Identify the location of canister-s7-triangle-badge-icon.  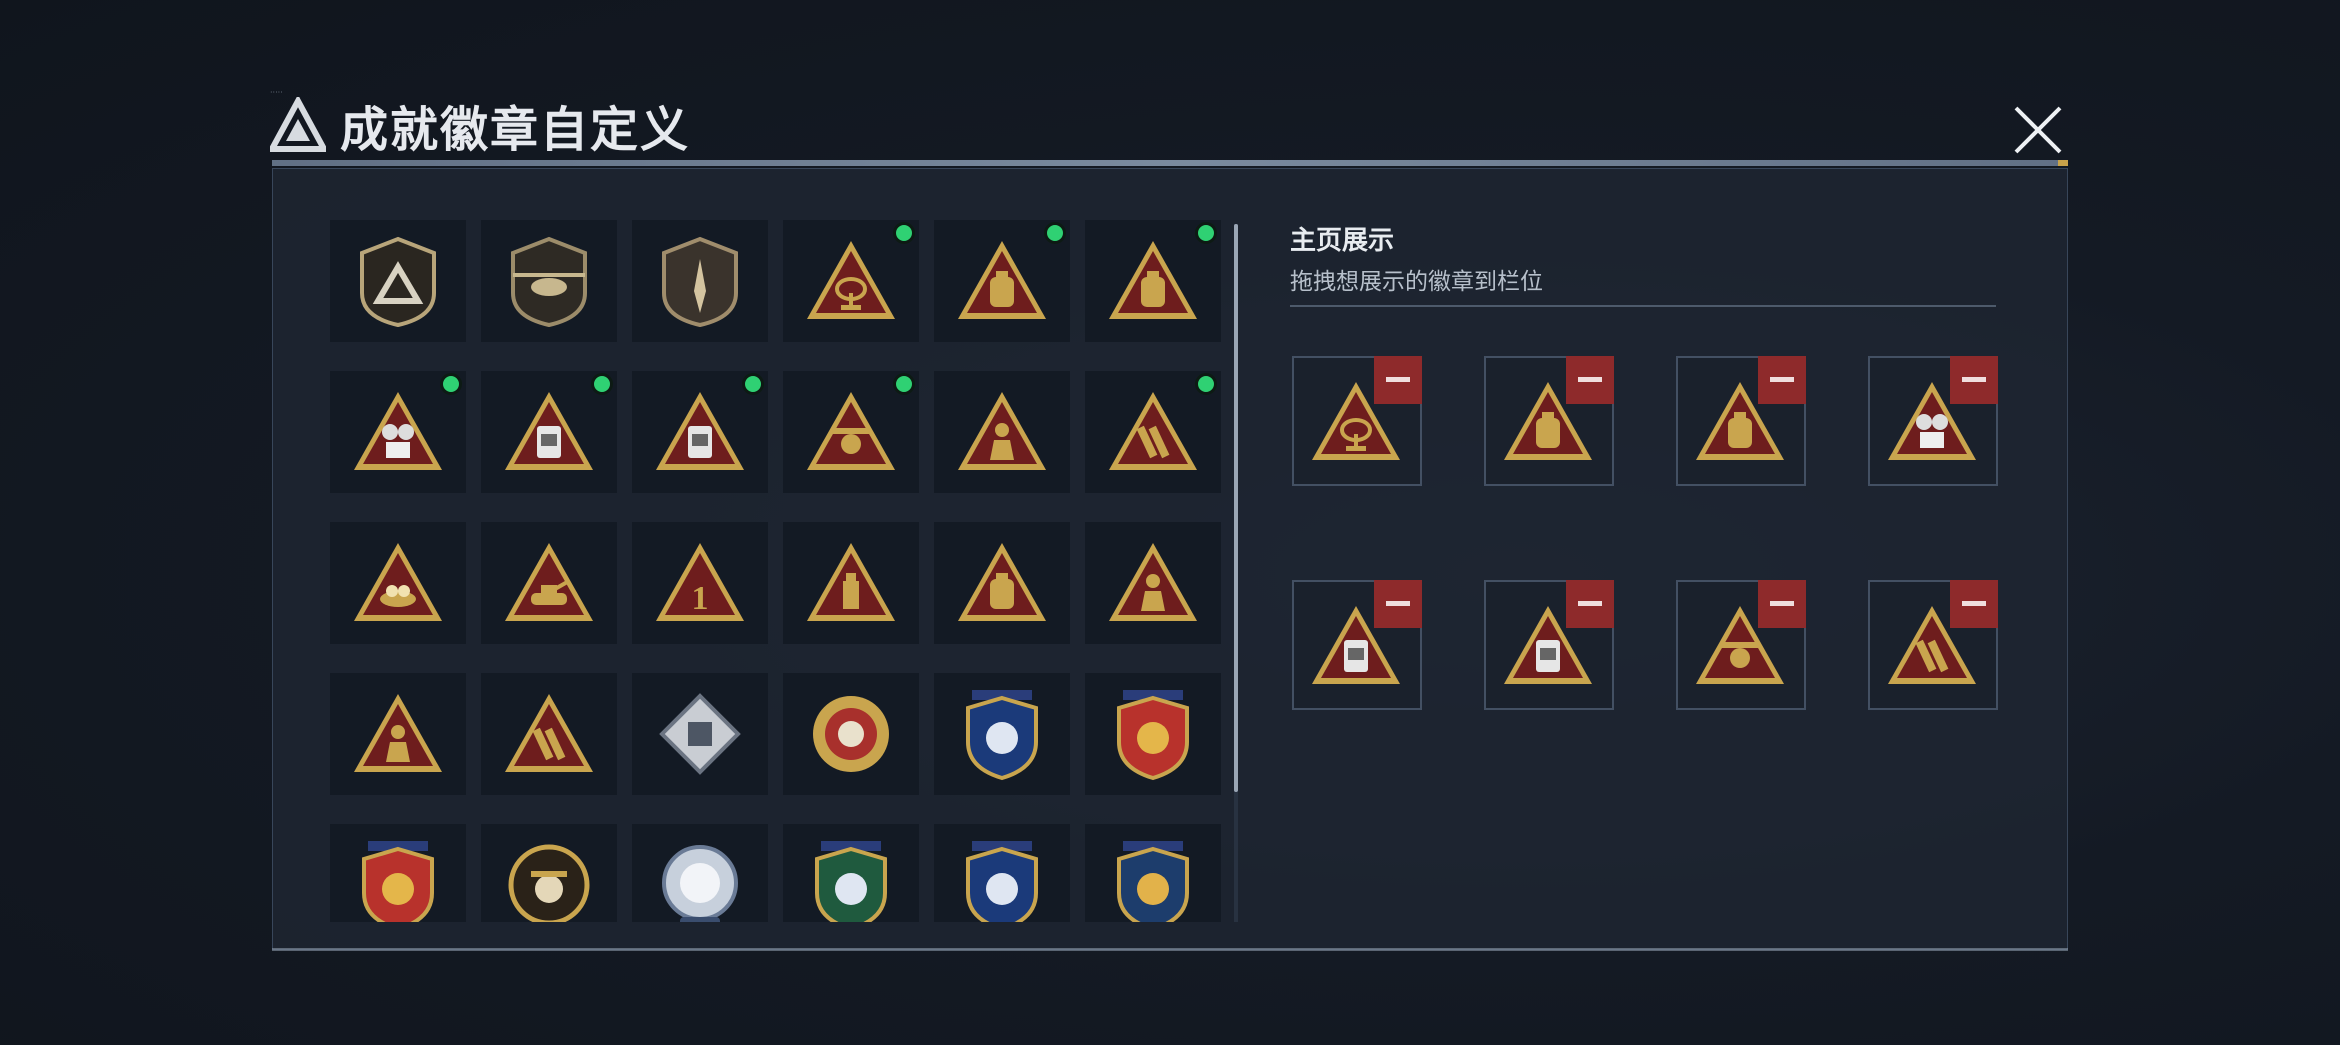
(549, 431).